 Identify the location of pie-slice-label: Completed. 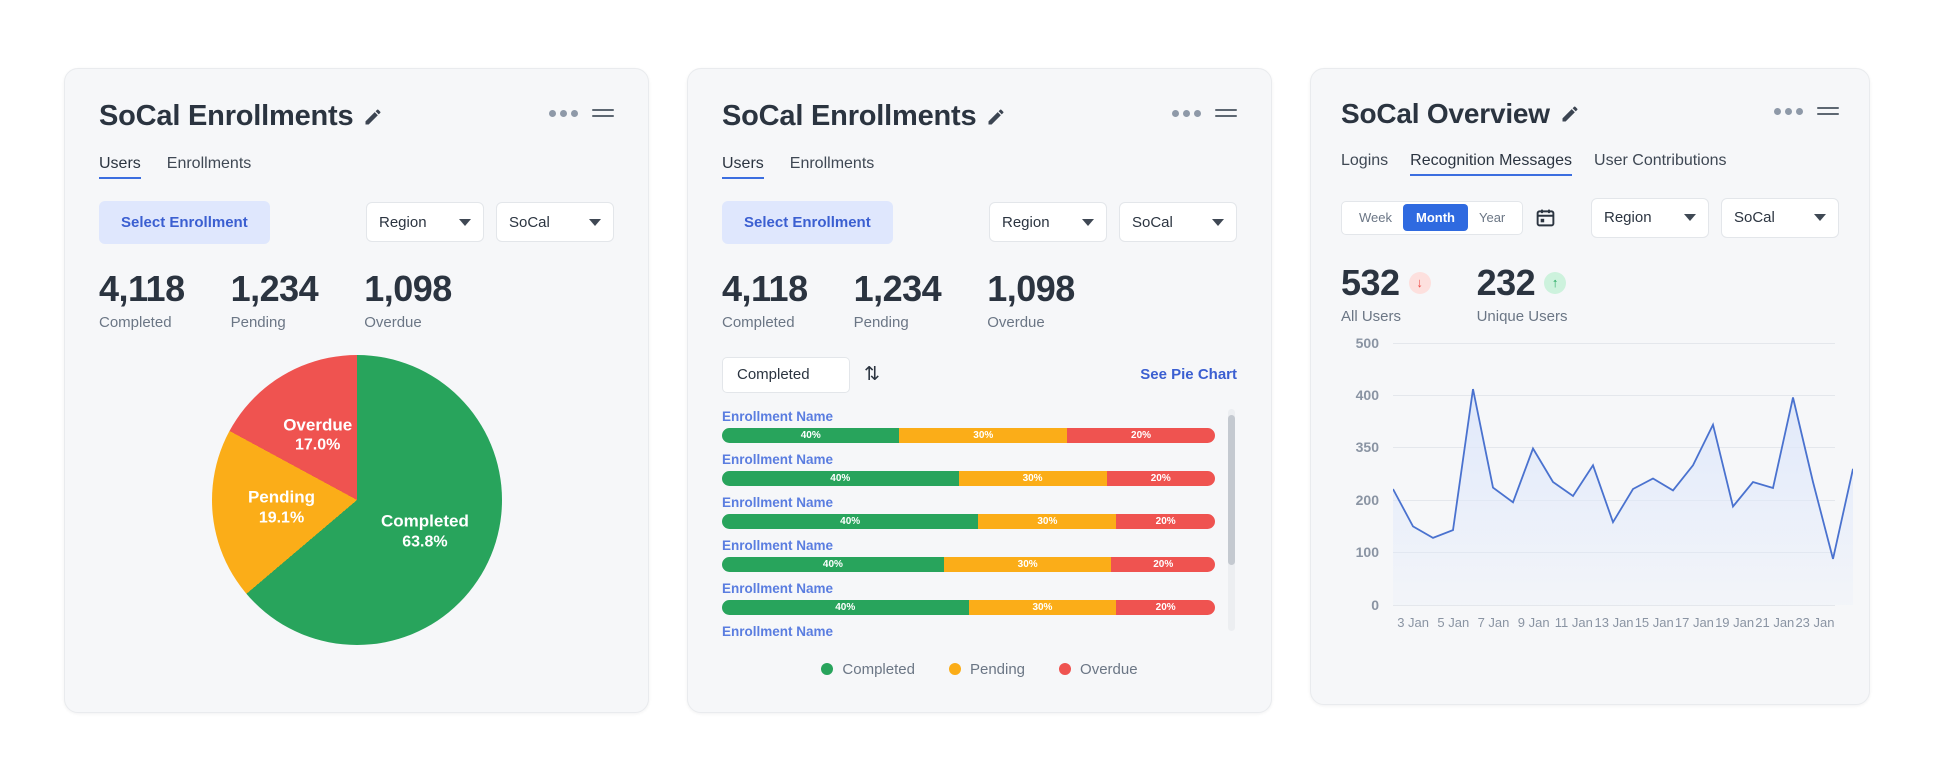
(425, 521).